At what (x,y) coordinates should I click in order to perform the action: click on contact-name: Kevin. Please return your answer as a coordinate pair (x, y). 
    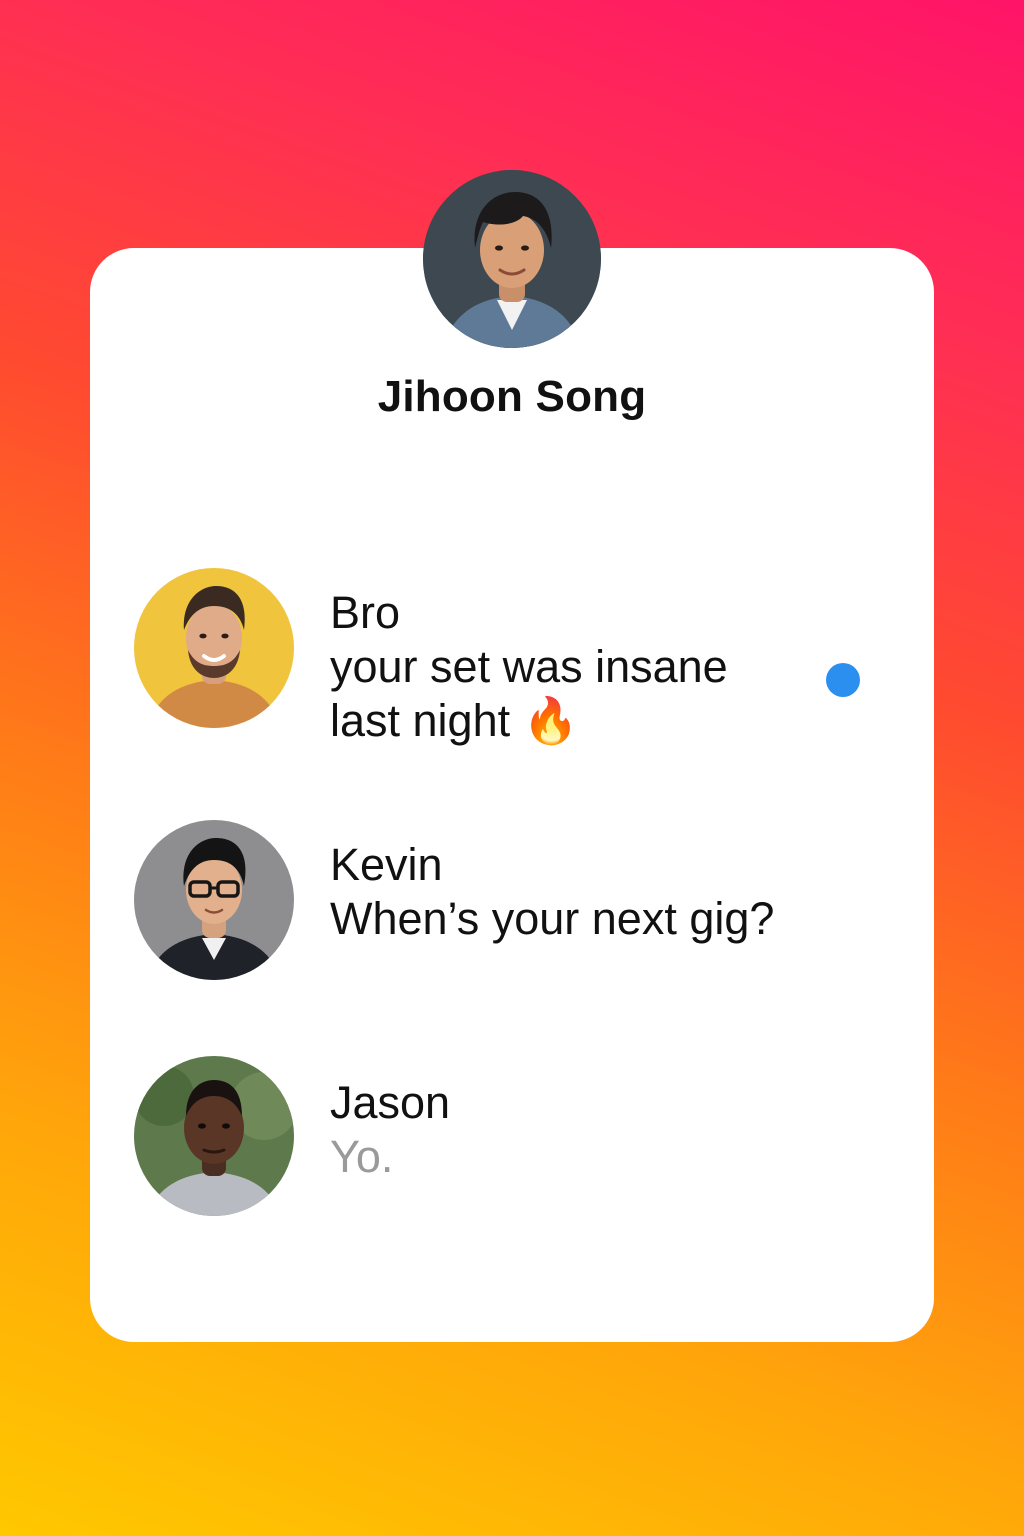
    Looking at the image, I should click on (386, 864).